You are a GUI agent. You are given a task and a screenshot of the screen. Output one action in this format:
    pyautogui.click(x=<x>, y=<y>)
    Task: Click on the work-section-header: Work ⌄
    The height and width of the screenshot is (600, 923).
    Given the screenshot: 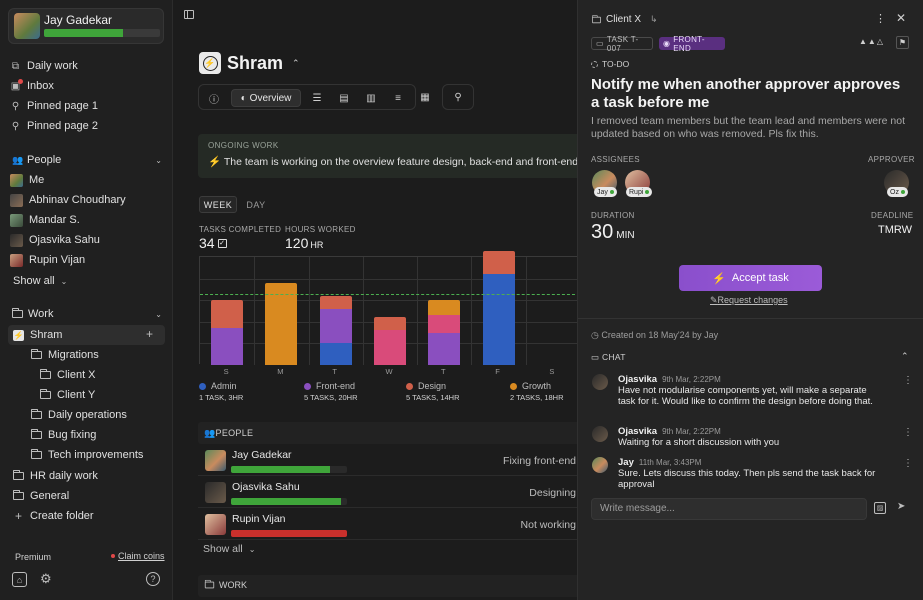 What is the action you would take?
    pyautogui.click(x=87, y=314)
    